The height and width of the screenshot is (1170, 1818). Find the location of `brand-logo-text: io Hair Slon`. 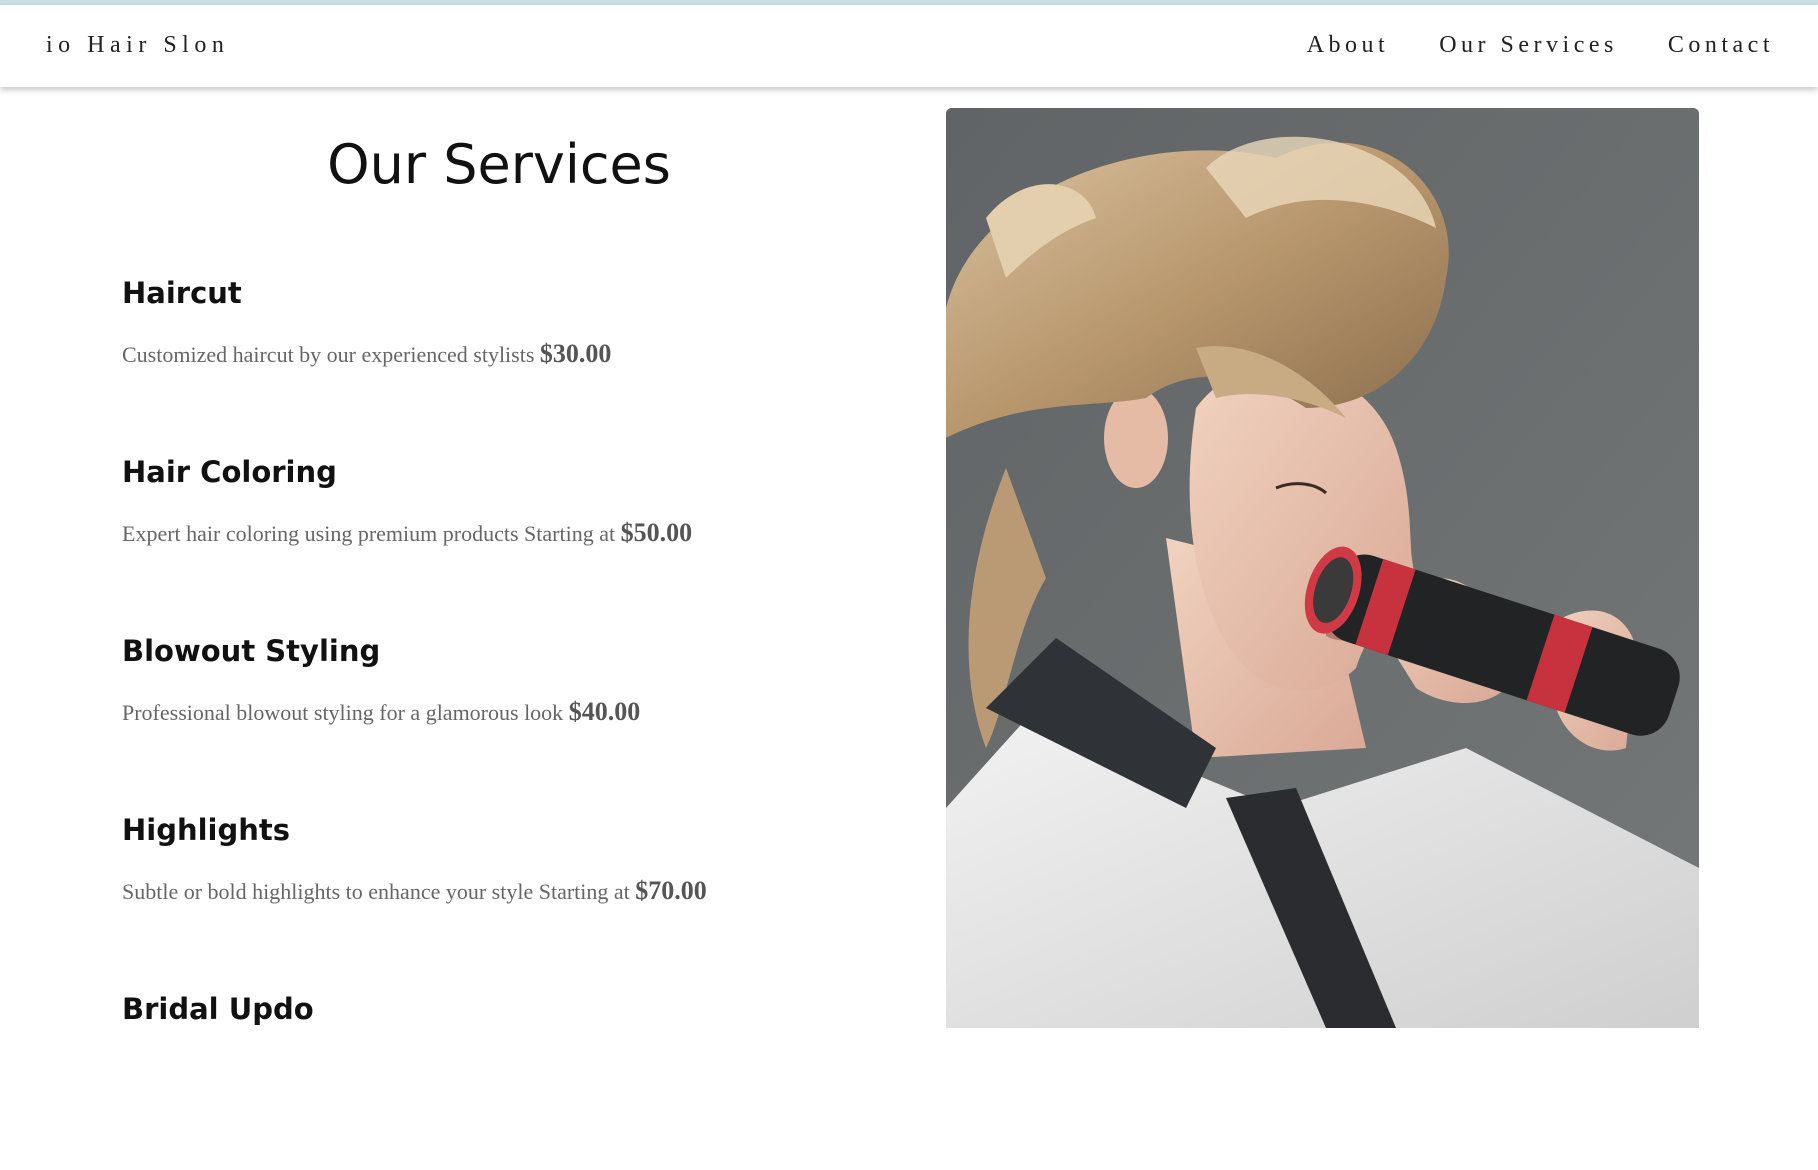

brand-logo-text: io Hair Slon is located at coordinates (137, 45).